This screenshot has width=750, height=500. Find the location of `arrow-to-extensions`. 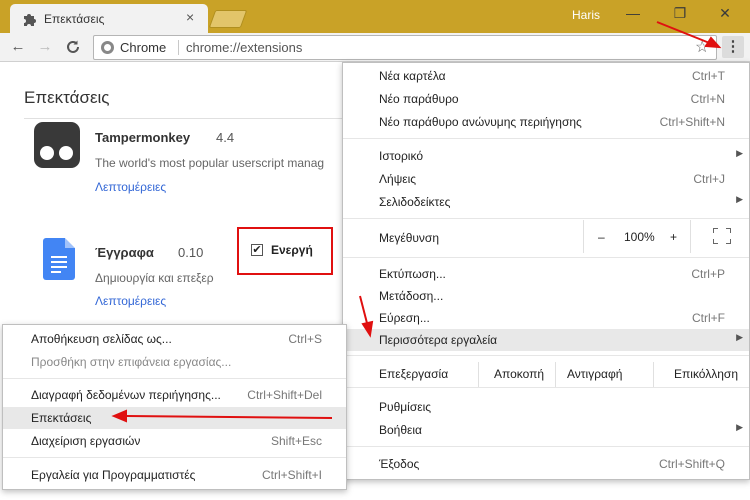

arrow-to-extensions is located at coordinates (228, 417).